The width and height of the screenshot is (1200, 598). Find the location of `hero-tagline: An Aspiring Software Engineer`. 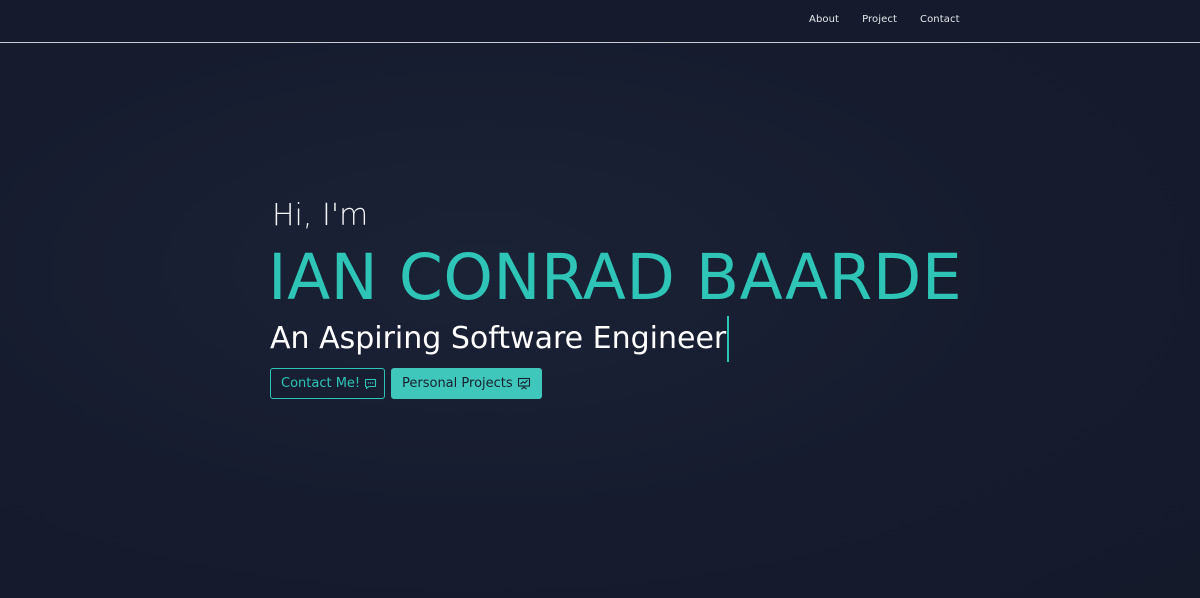

hero-tagline: An Aspiring Software Engineer is located at coordinates (498, 338).